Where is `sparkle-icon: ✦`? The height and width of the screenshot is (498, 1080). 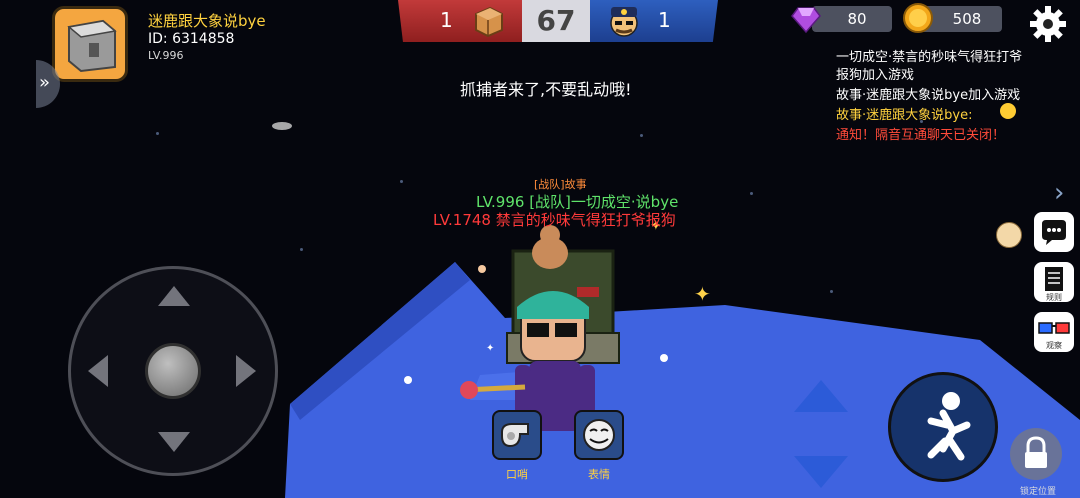 sparkle-icon: ✦ is located at coordinates (702, 294).